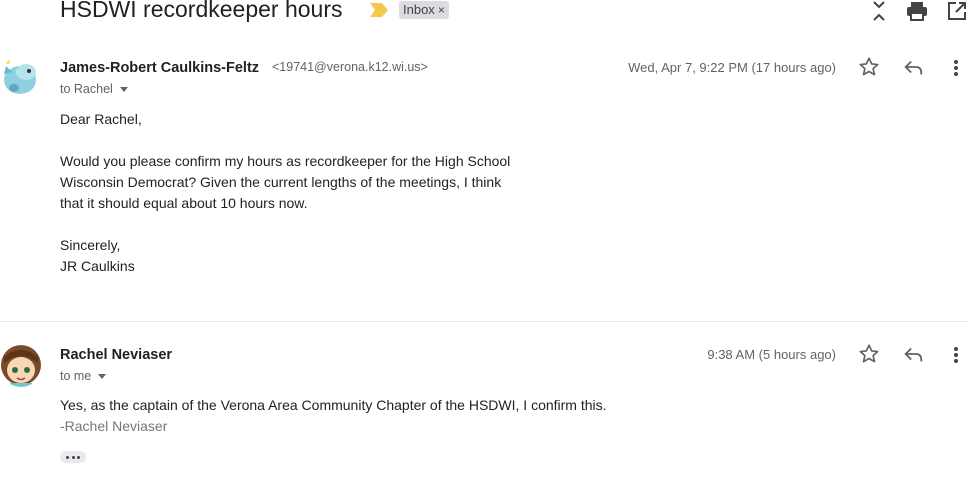 This screenshot has height=481, width=974. I want to click on signature-text: -Rachel Neviaser, so click(114, 426).